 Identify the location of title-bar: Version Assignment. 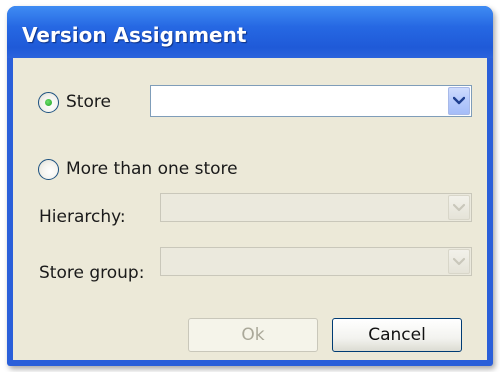
(250, 32).